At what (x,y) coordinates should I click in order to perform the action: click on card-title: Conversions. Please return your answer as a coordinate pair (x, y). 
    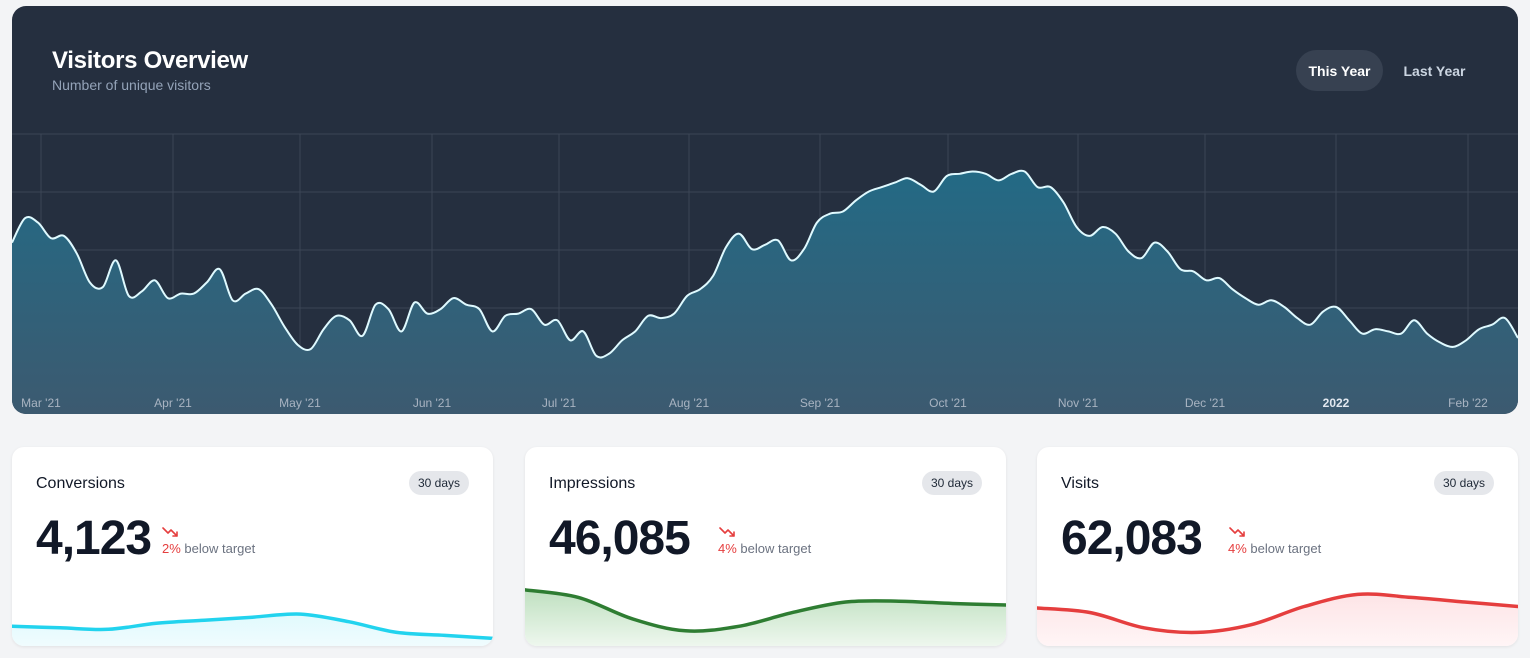
    Looking at the image, I should click on (80, 483).